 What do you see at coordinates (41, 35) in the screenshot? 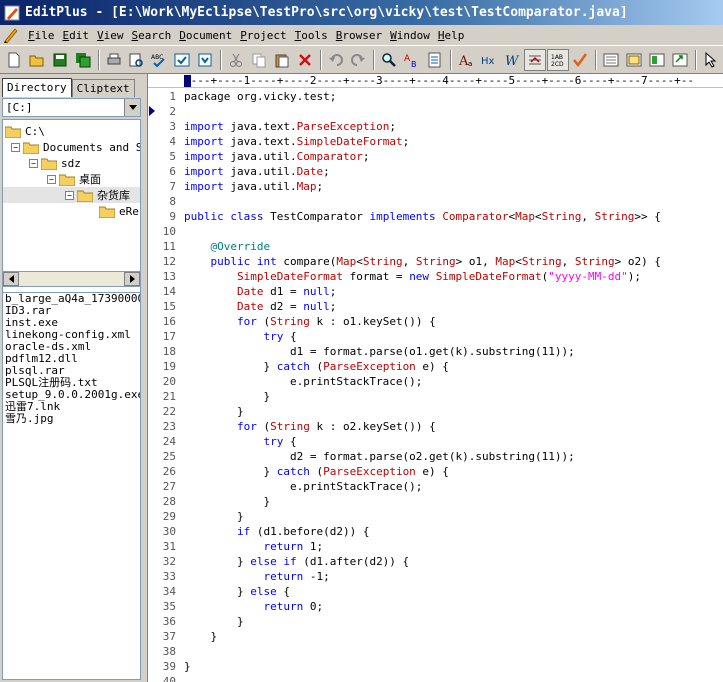
I see `menu-file: File` at bounding box center [41, 35].